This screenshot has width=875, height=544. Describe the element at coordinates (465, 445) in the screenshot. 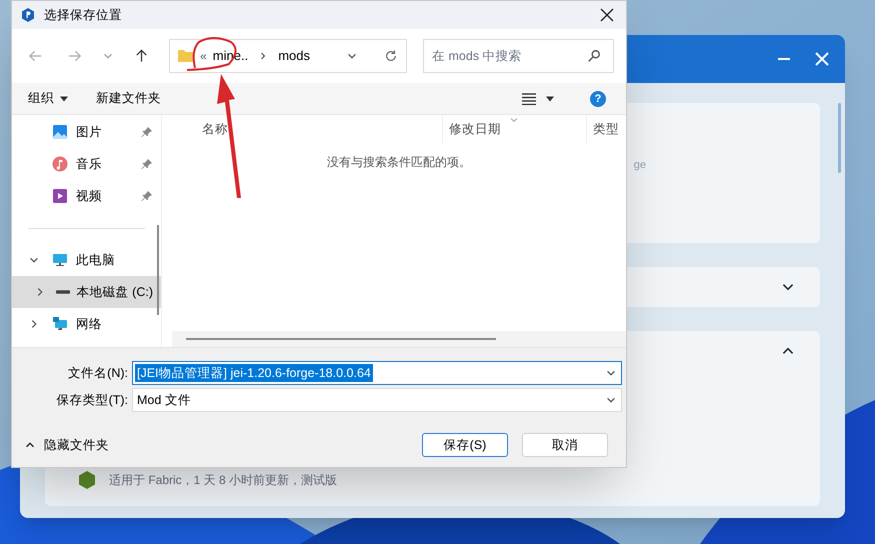

I see `dialog-button: 保存(S)` at that location.